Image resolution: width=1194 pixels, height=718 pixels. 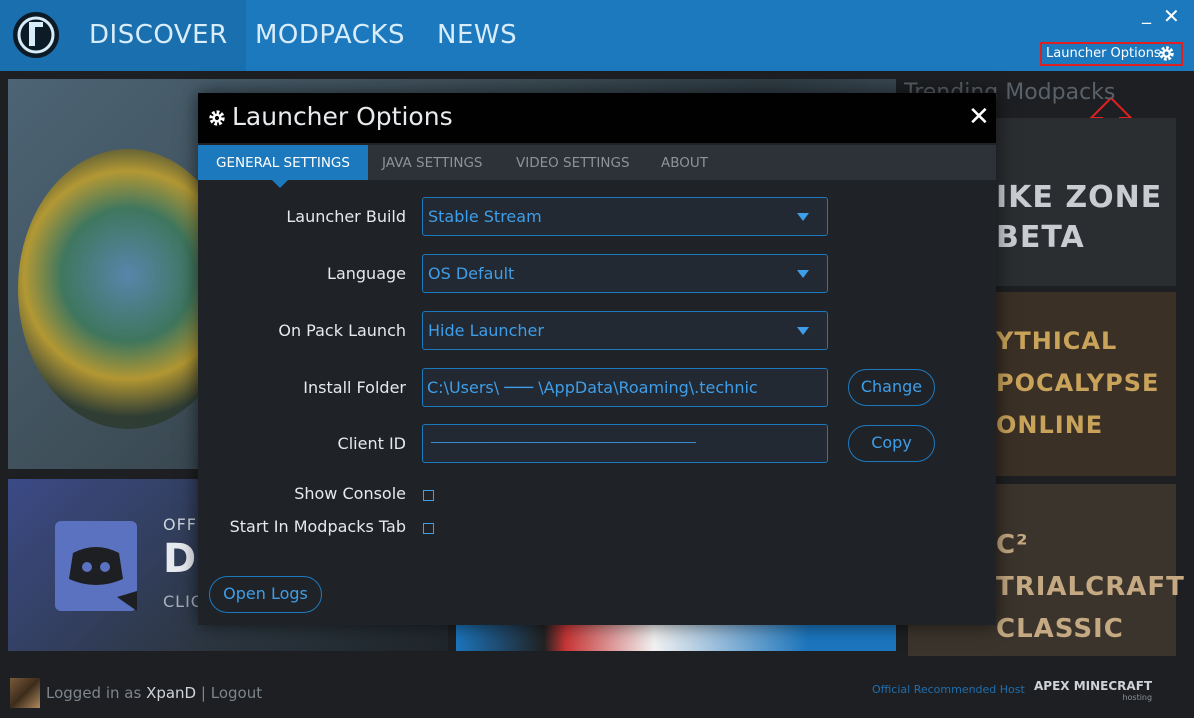 What do you see at coordinates (684, 162) in the screenshot?
I see `tab-about: ABOUT` at bounding box center [684, 162].